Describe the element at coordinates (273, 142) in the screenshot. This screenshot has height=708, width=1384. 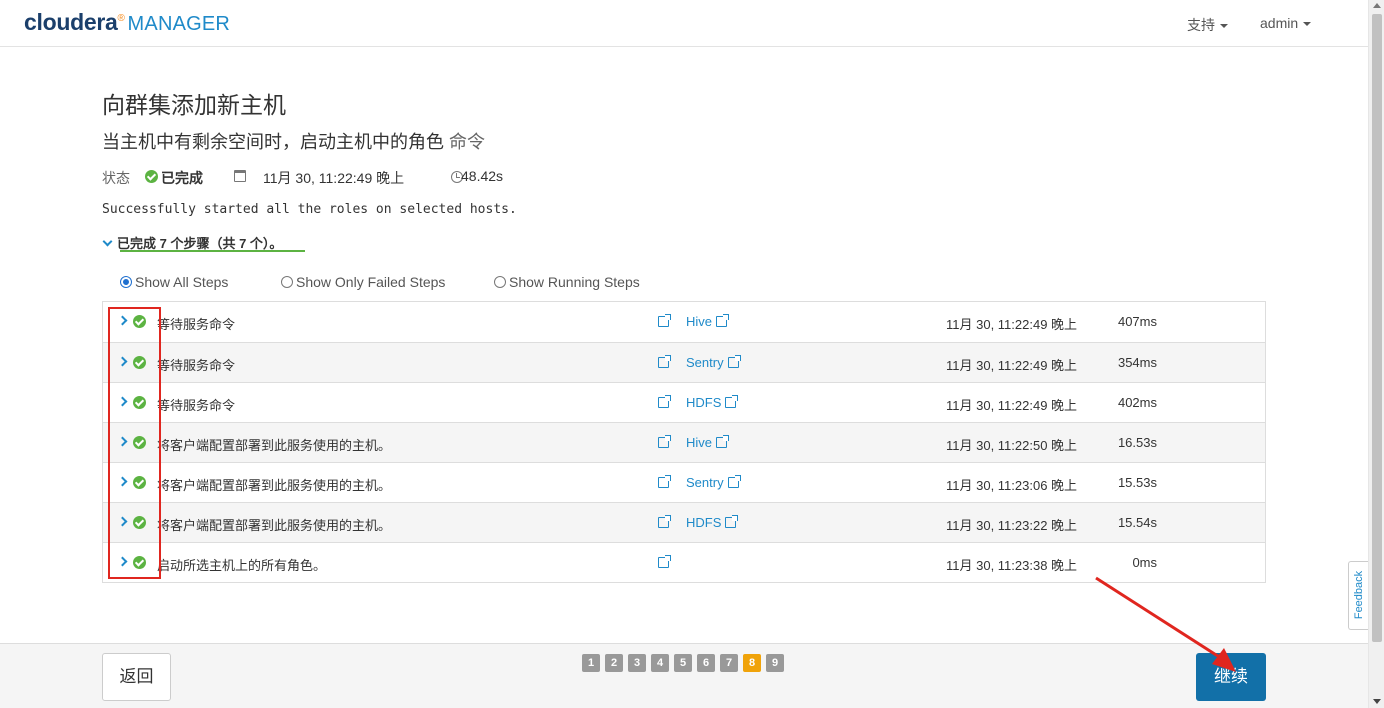
I see `command-name: 当主机中有剩余空间时，启动主机中的角色` at that location.